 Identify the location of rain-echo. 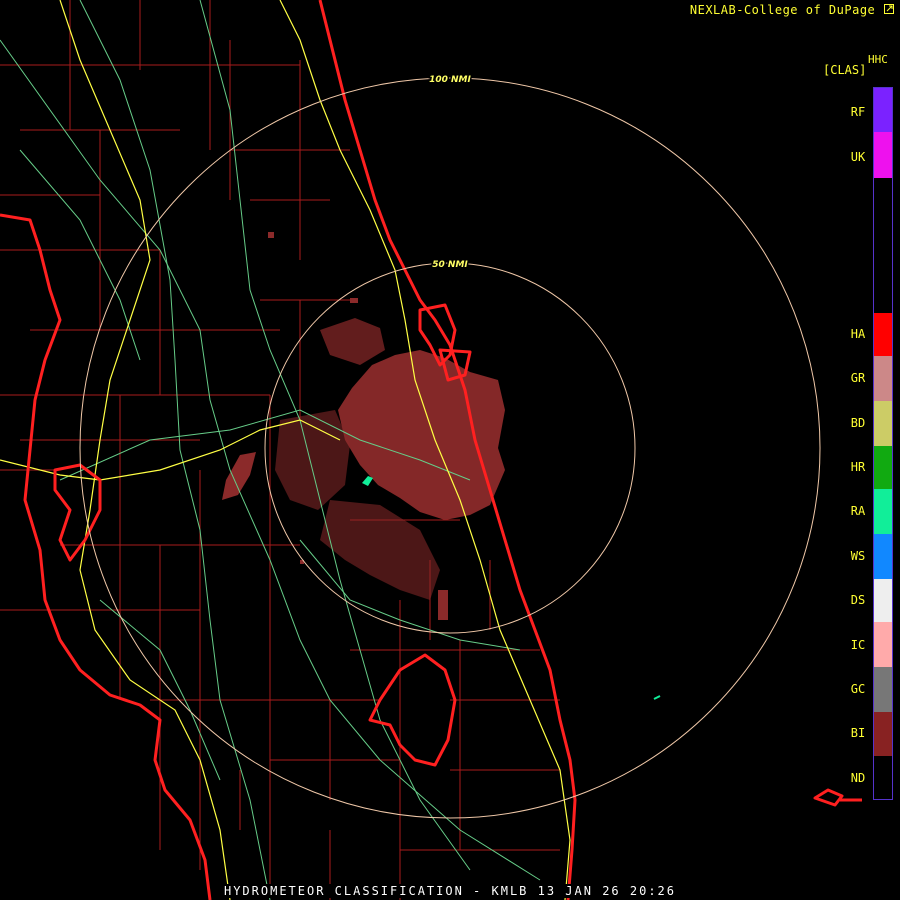
(367, 481).